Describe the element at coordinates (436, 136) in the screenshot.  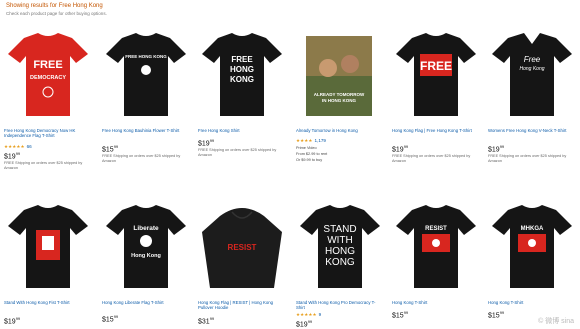
I see `product-title-link: Hong Kong Flag | Free Hong Kong T-Shirt` at that location.